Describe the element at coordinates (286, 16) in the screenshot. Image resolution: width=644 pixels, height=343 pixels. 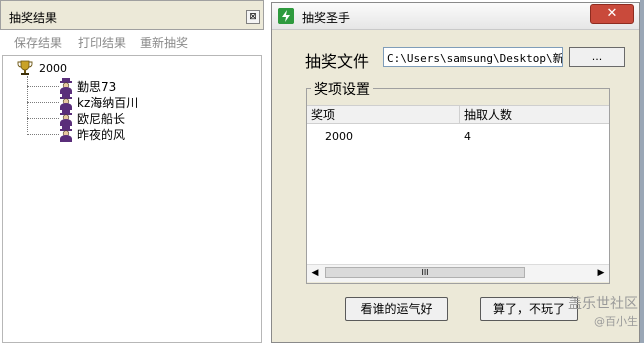
I see `app-icon` at that location.